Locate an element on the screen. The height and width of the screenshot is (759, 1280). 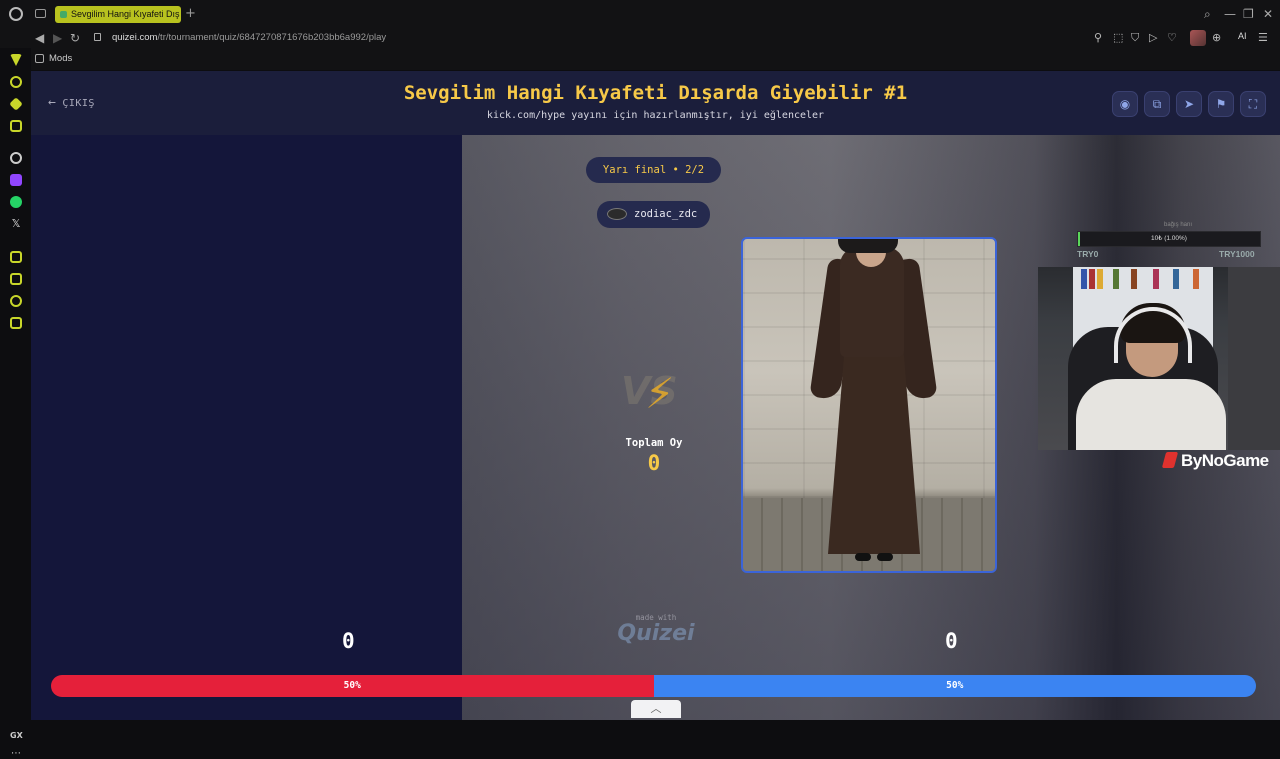
lightning-icon: ⚡ is located at coordinates (660, 393).